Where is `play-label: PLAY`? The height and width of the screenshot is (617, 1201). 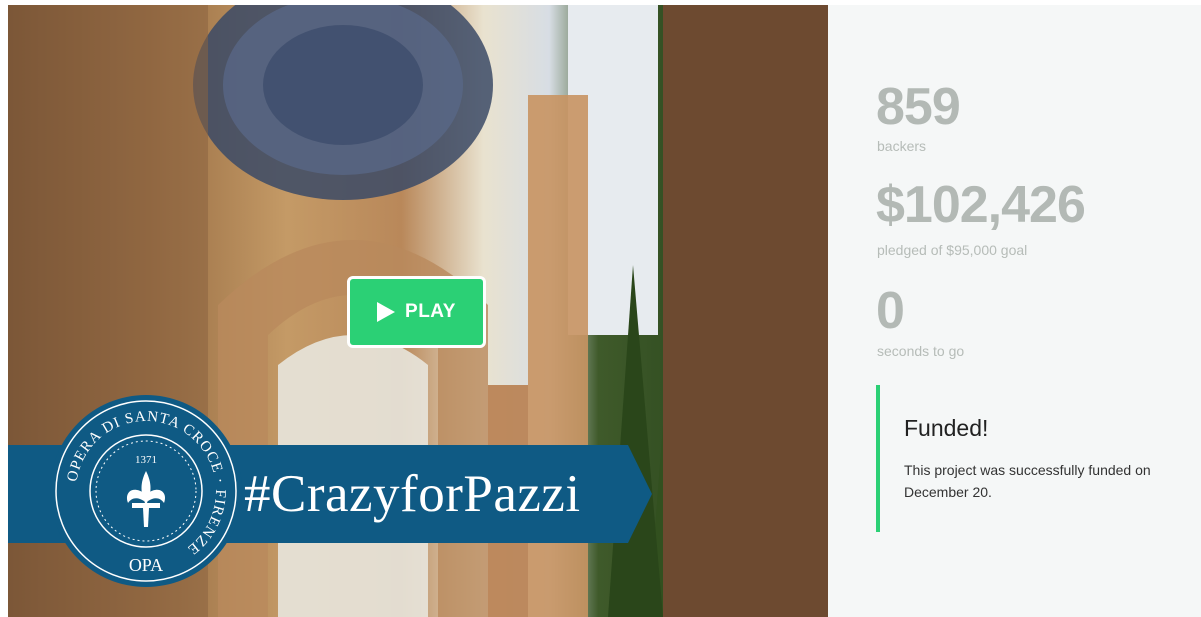
play-label: PLAY is located at coordinates (430, 311).